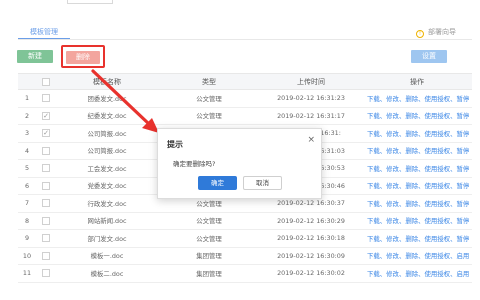 The height and width of the screenshot is (300, 480). I want to click on deploy-guide-label: 部署向导, so click(442, 32).